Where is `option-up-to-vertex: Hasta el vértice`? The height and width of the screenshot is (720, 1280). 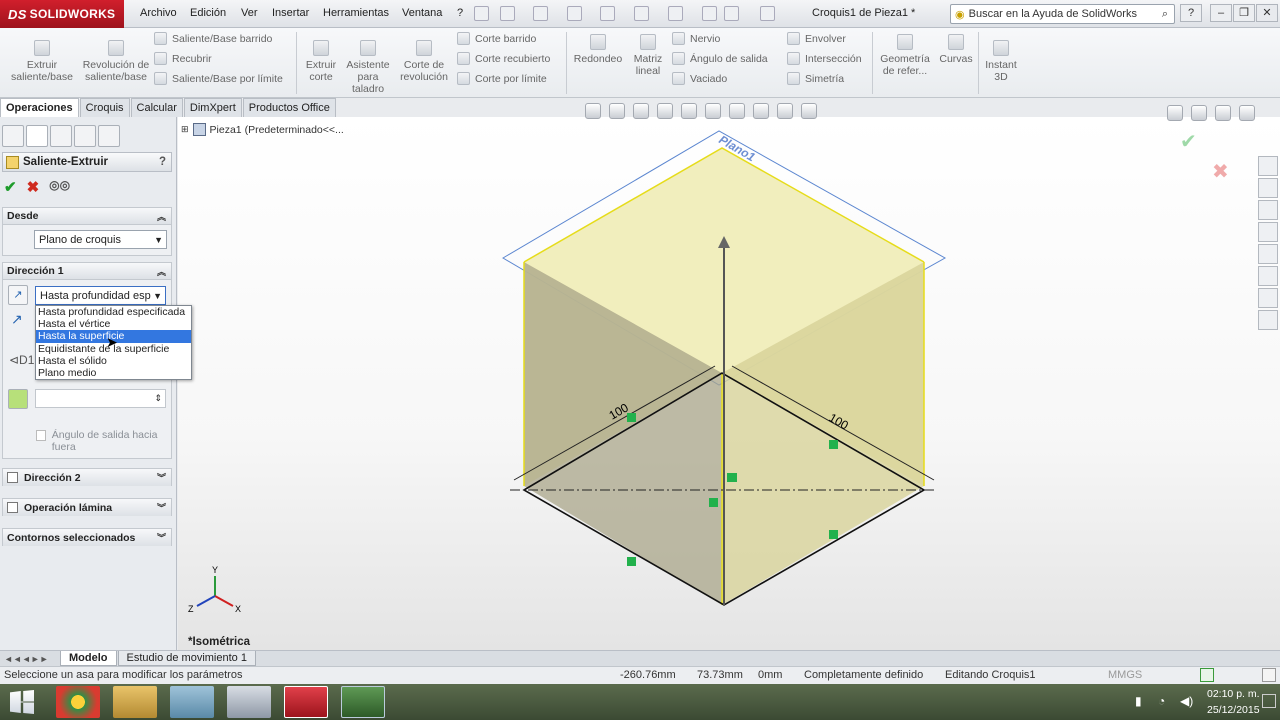 option-up-to-vertex: Hasta el vértice is located at coordinates (113, 324).